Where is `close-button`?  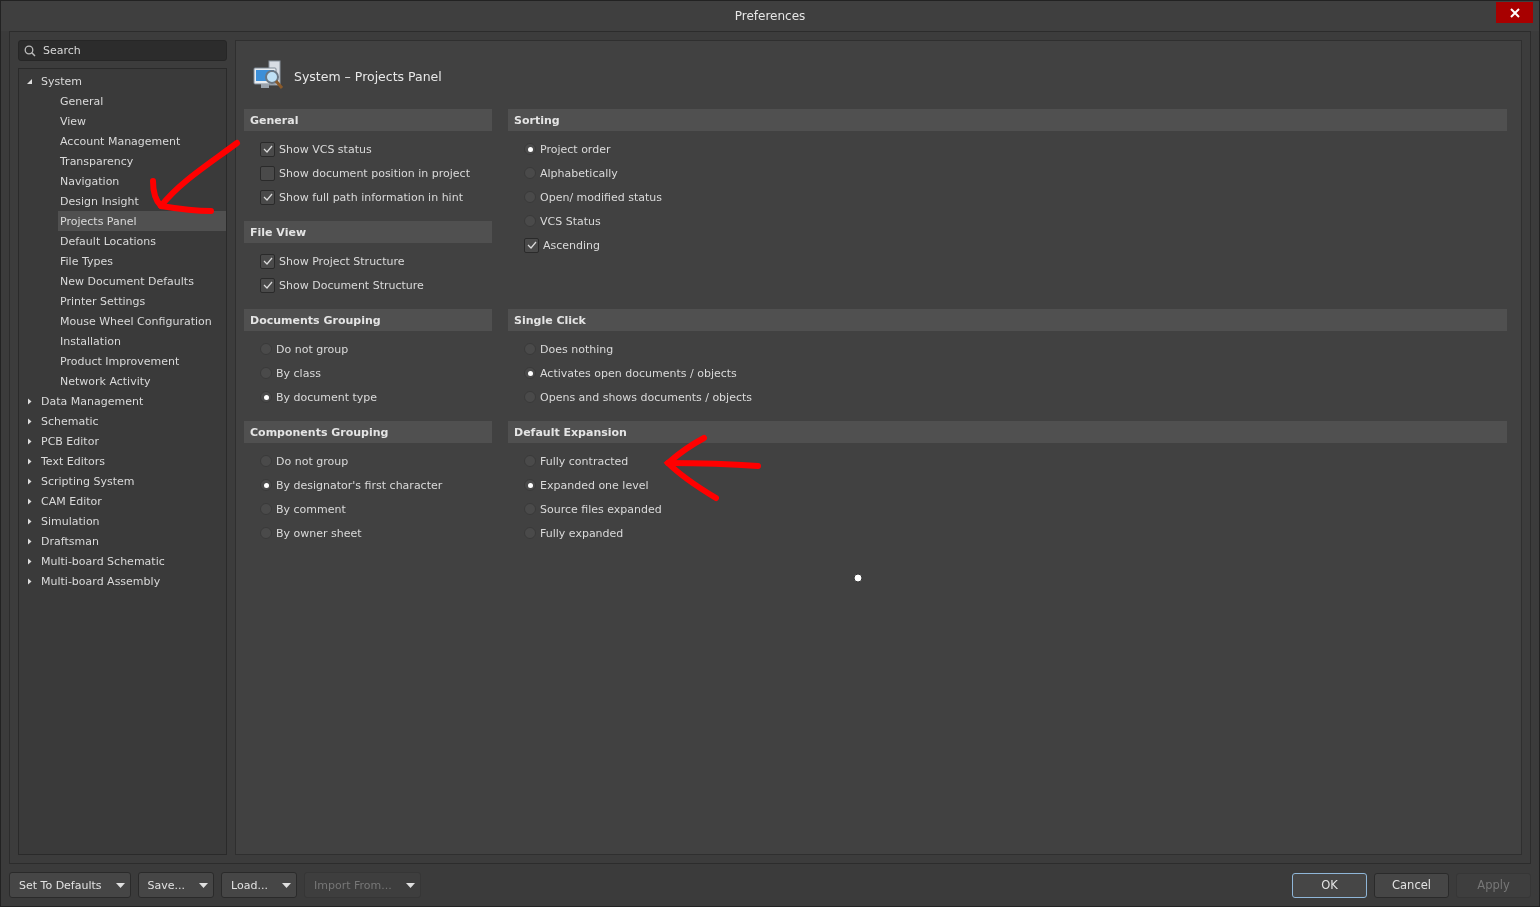
close-button is located at coordinates (1514, 12).